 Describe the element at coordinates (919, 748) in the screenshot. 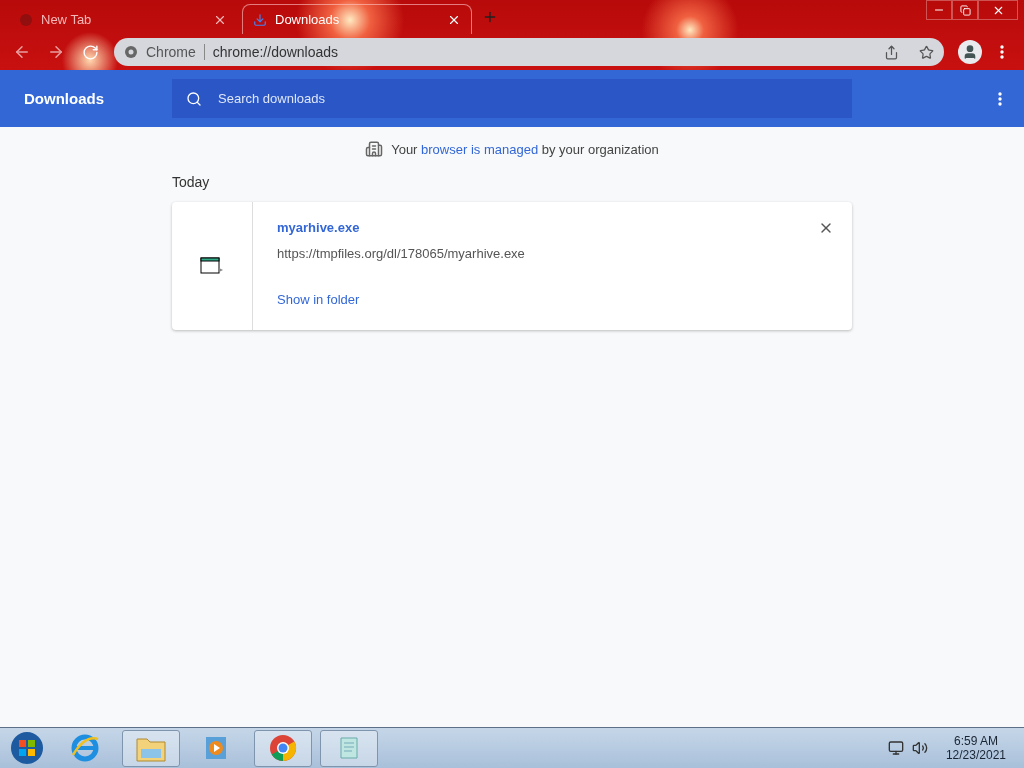

I see `volume-icon` at that location.